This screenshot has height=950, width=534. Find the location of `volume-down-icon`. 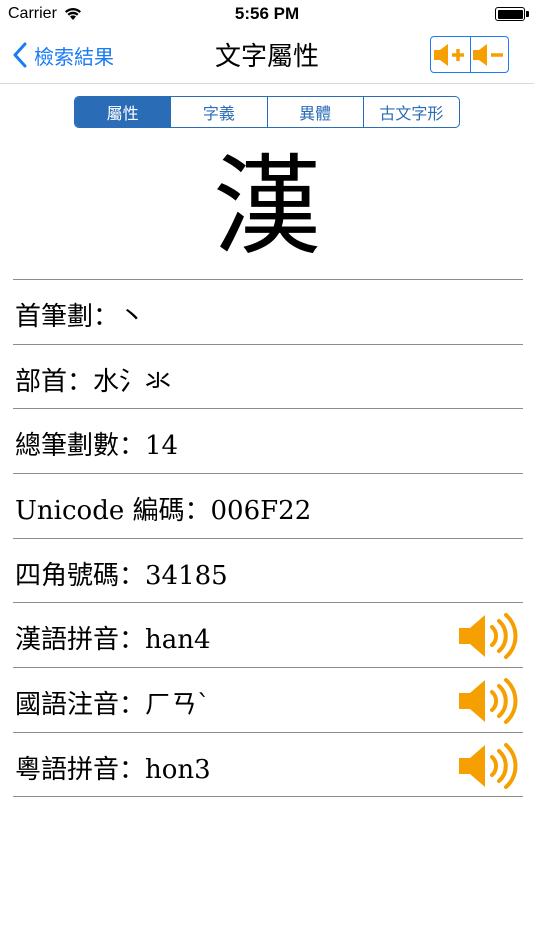

volume-down-icon is located at coordinates (488, 54).